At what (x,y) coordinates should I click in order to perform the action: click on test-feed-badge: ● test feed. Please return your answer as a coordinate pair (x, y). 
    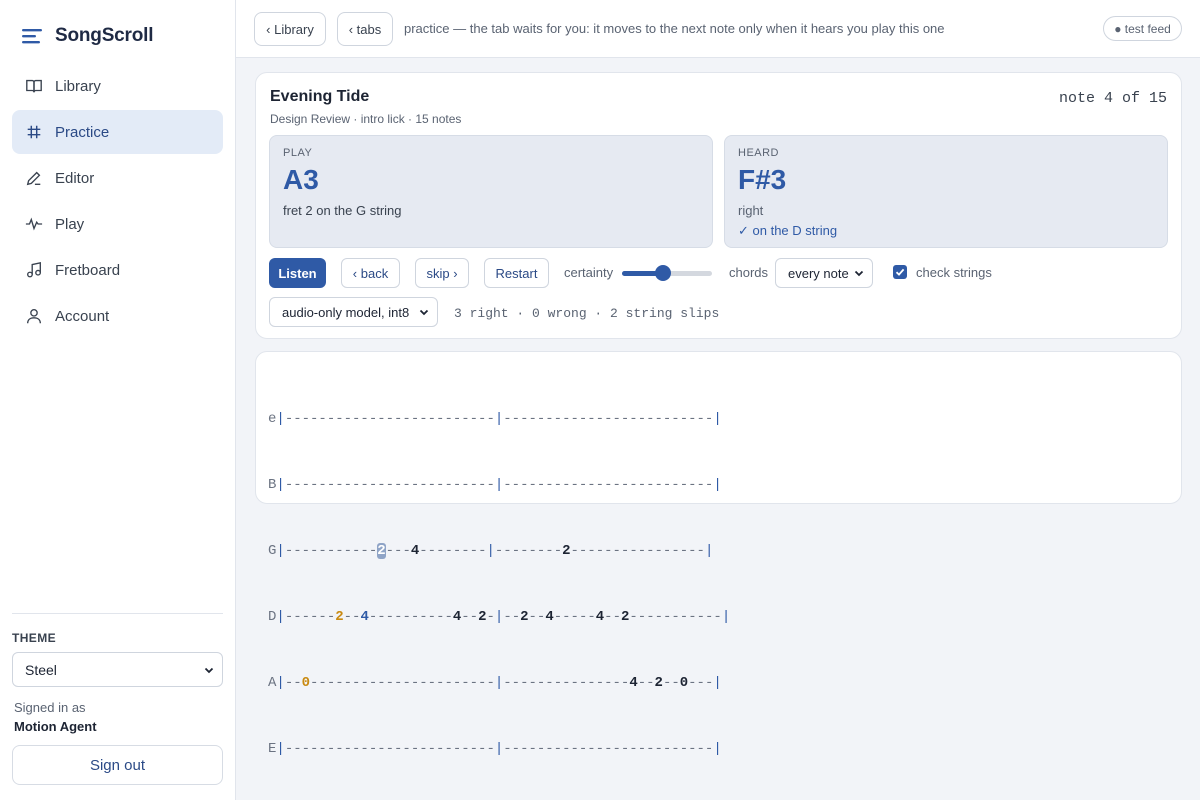
    Looking at the image, I should click on (1142, 28).